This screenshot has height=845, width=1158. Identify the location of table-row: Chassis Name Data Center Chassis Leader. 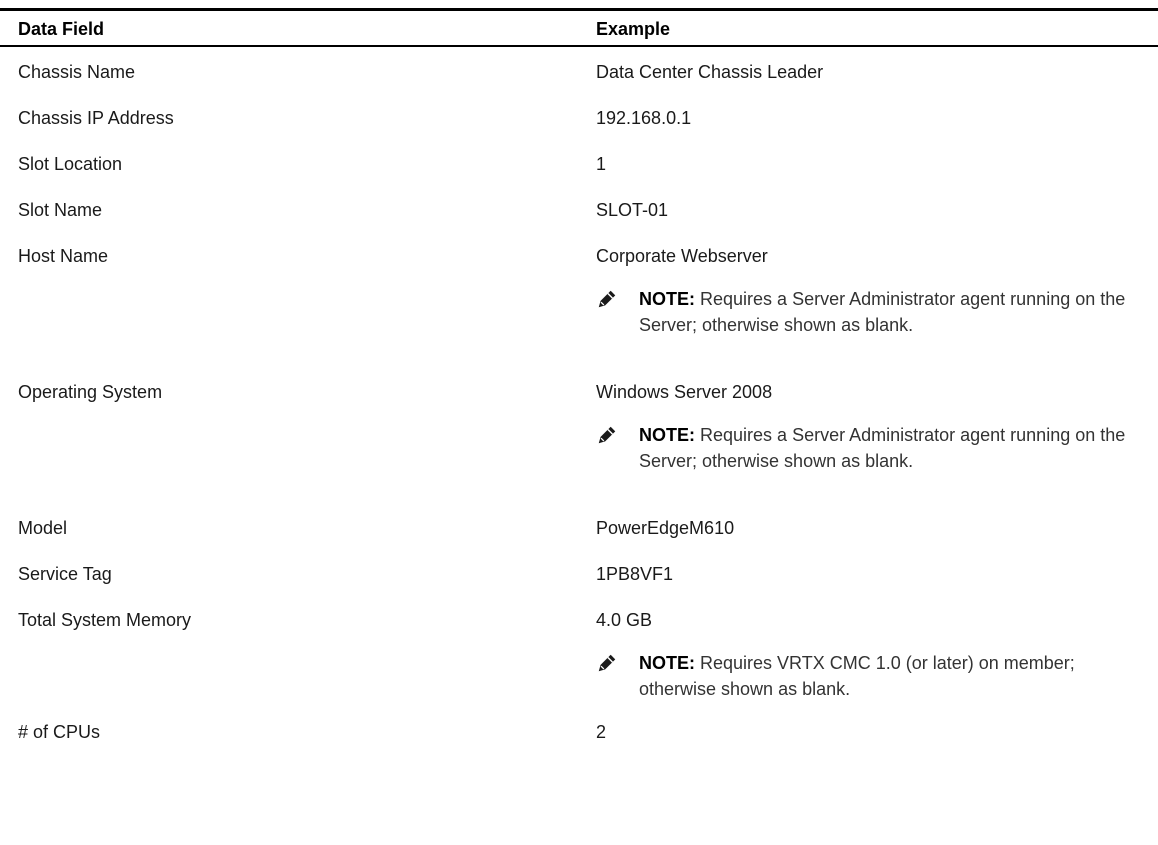
(579, 70).